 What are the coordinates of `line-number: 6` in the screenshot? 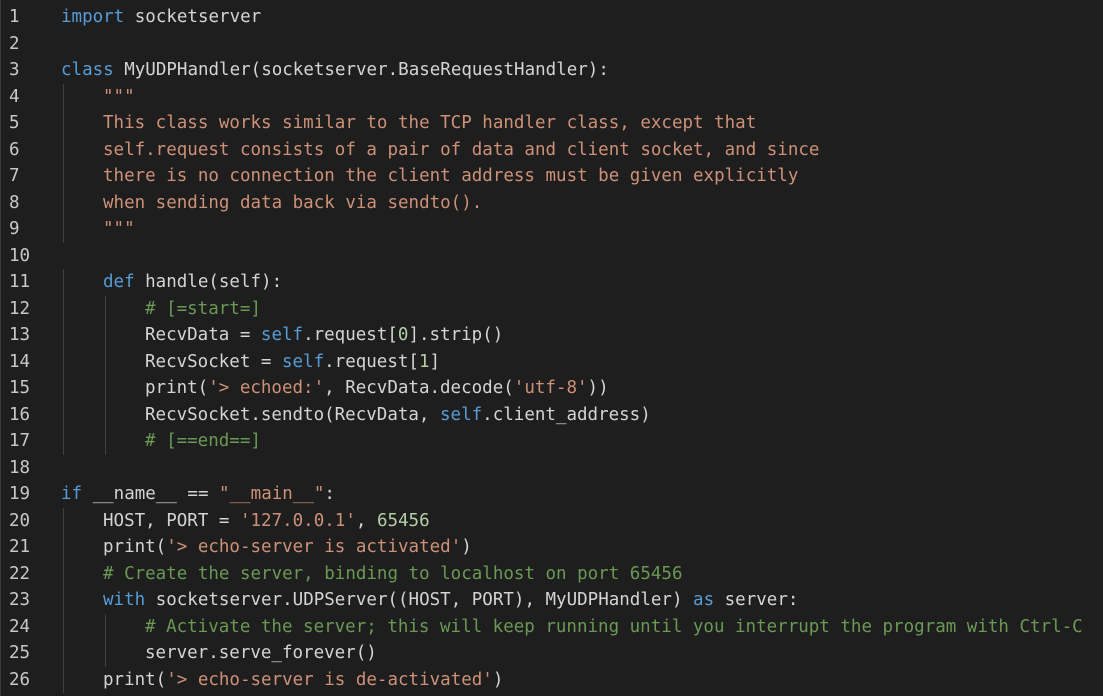 It's located at (14, 149).